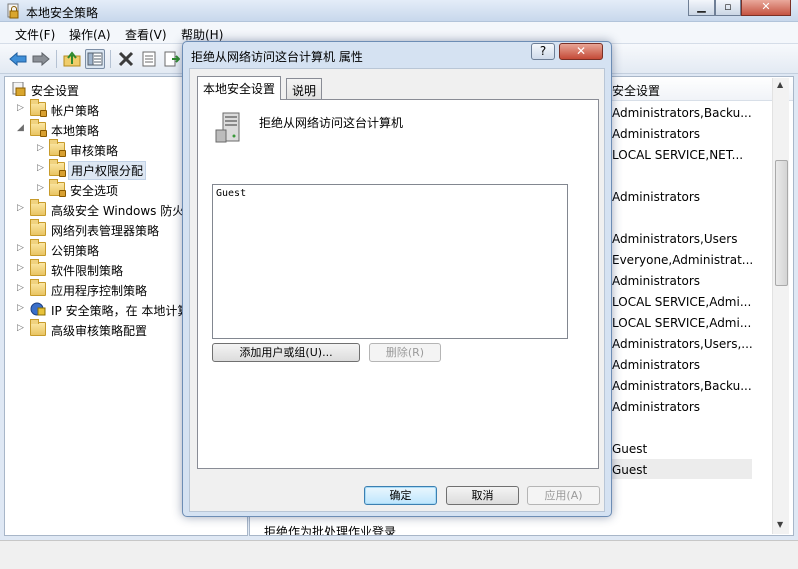  I want to click on dialog-title: 拒绝从网络访问这台计算机 属性, so click(277, 57).